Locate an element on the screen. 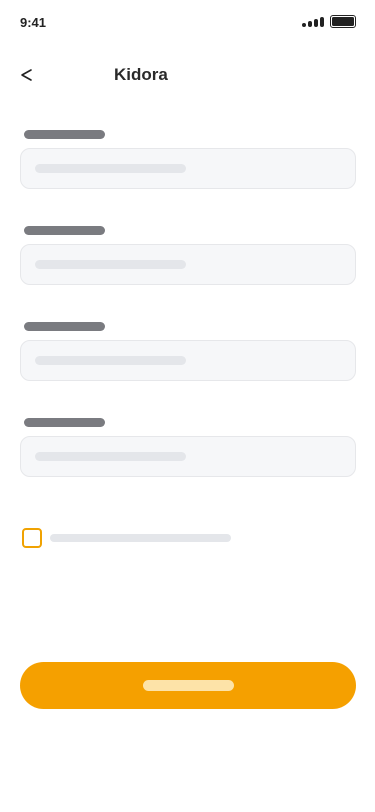 This screenshot has width=375, height=812. nav-bar: Kidora is located at coordinates (187, 74).